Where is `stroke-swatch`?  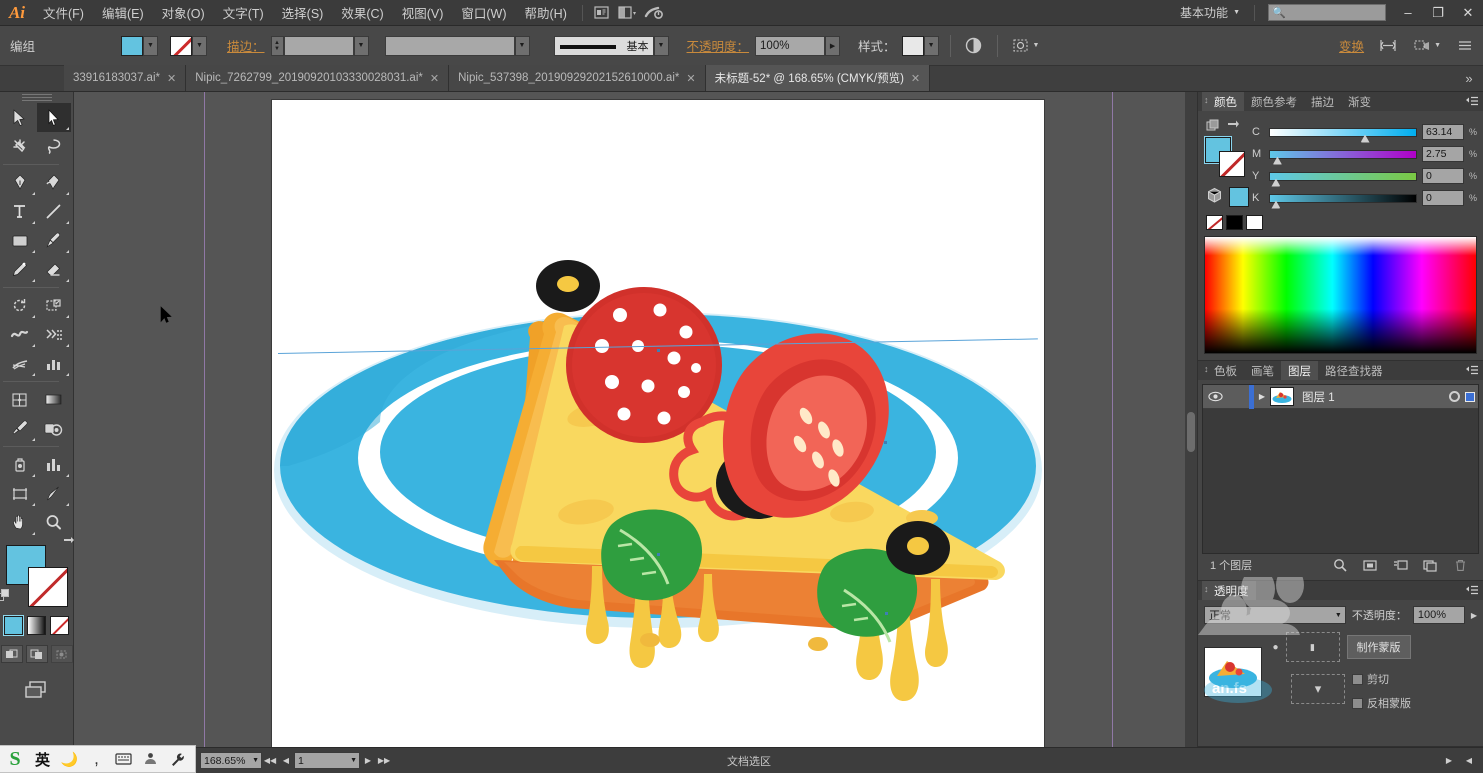
stroke-swatch is located at coordinates (181, 45).